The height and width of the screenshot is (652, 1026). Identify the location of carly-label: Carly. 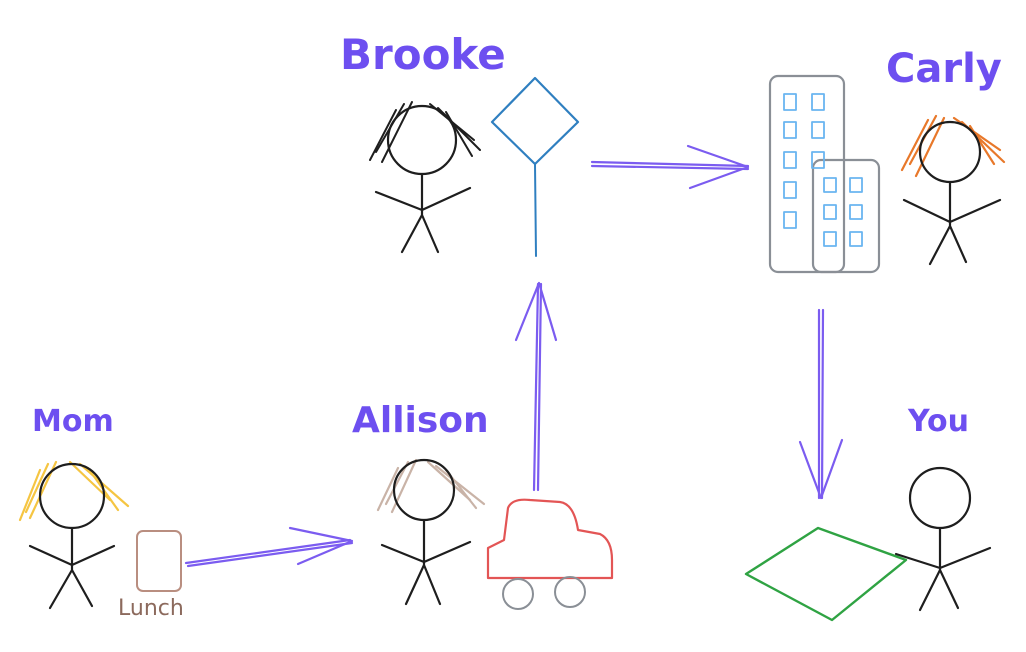
(944, 69).